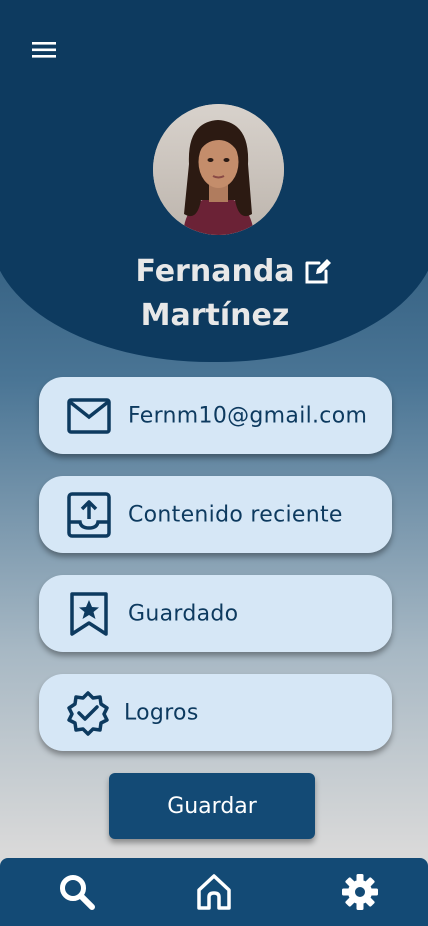  I want to click on nav-search, so click(77, 892).